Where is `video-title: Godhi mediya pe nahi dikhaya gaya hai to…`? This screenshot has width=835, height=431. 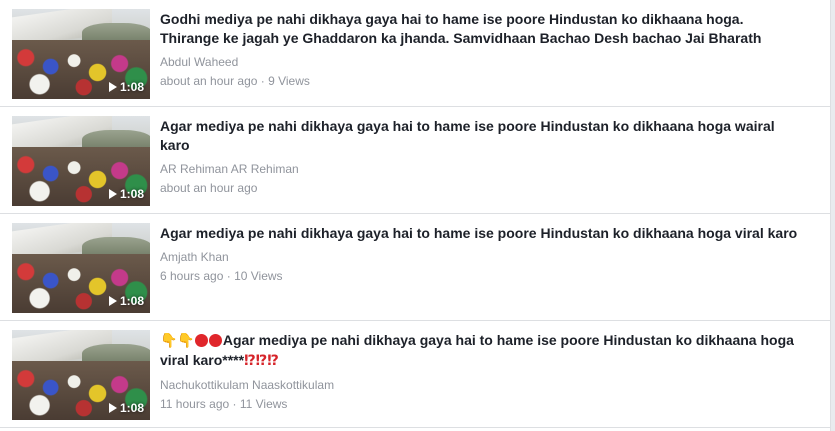
video-title: Godhi mediya pe nahi dikhaya gaya hai to… is located at coordinates (480, 29).